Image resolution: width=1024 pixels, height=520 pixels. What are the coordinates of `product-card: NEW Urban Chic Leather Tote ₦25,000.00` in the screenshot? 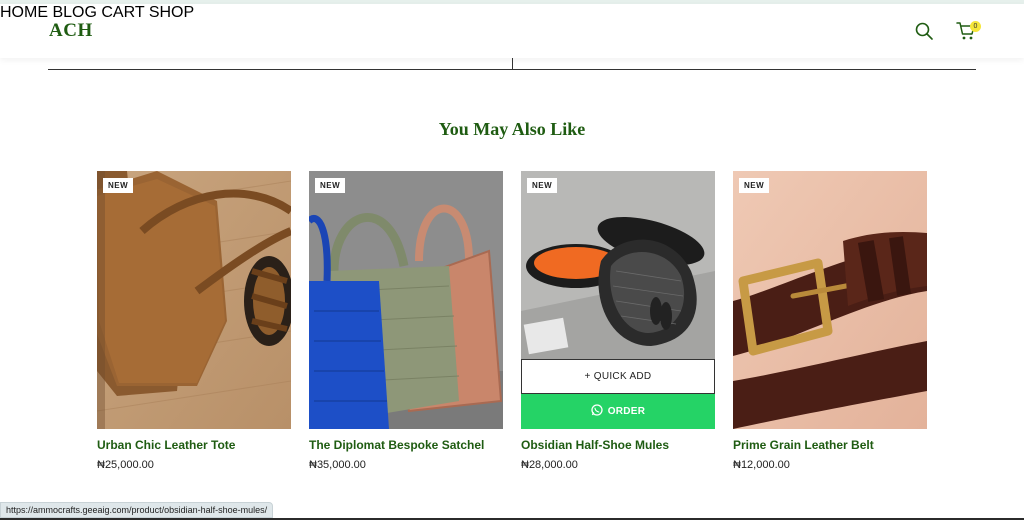 It's located at (194, 321).